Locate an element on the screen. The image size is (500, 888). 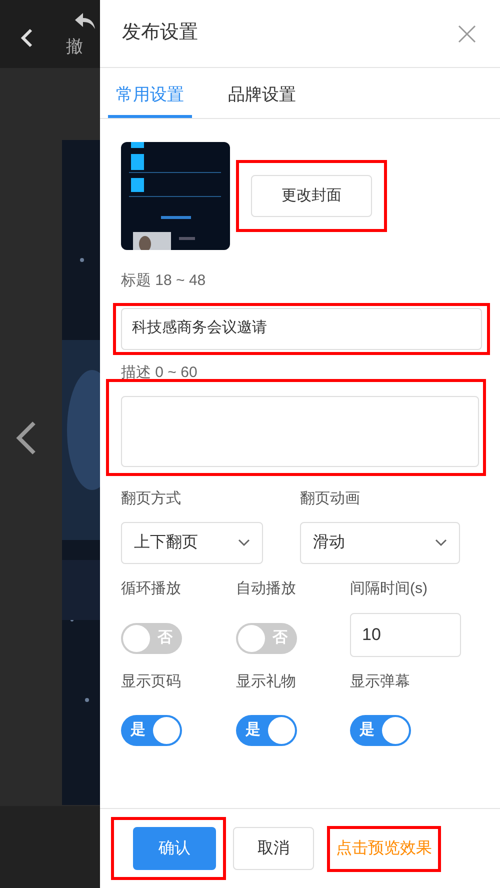
undo-icon is located at coordinates (85, 21).